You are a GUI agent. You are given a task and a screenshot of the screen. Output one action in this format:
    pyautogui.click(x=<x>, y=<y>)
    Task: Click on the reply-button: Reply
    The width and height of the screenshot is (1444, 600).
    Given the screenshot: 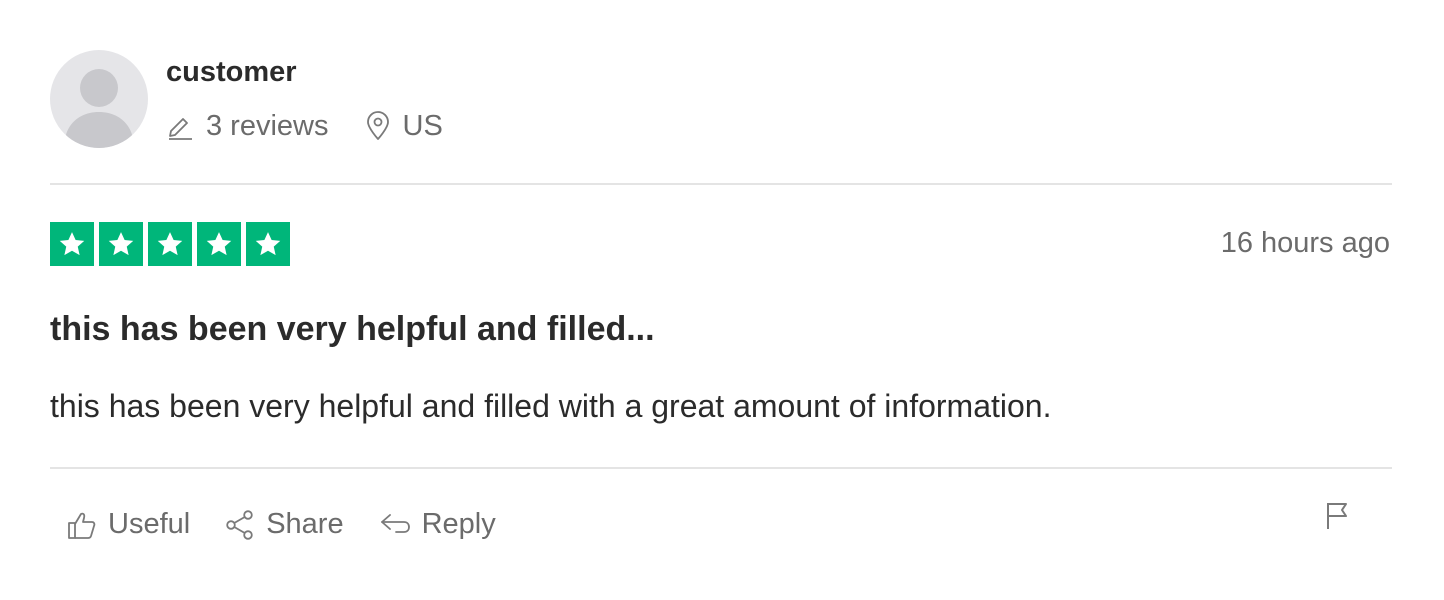 What is the action you would take?
    pyautogui.click(x=437, y=524)
    